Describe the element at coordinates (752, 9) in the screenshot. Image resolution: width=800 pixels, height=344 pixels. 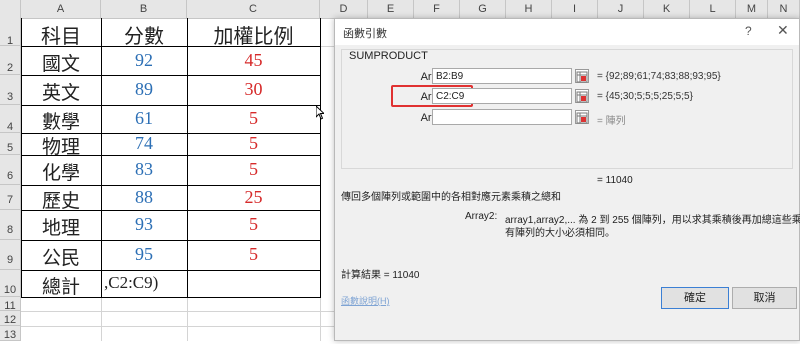
I see `column-header-m: M` at that location.